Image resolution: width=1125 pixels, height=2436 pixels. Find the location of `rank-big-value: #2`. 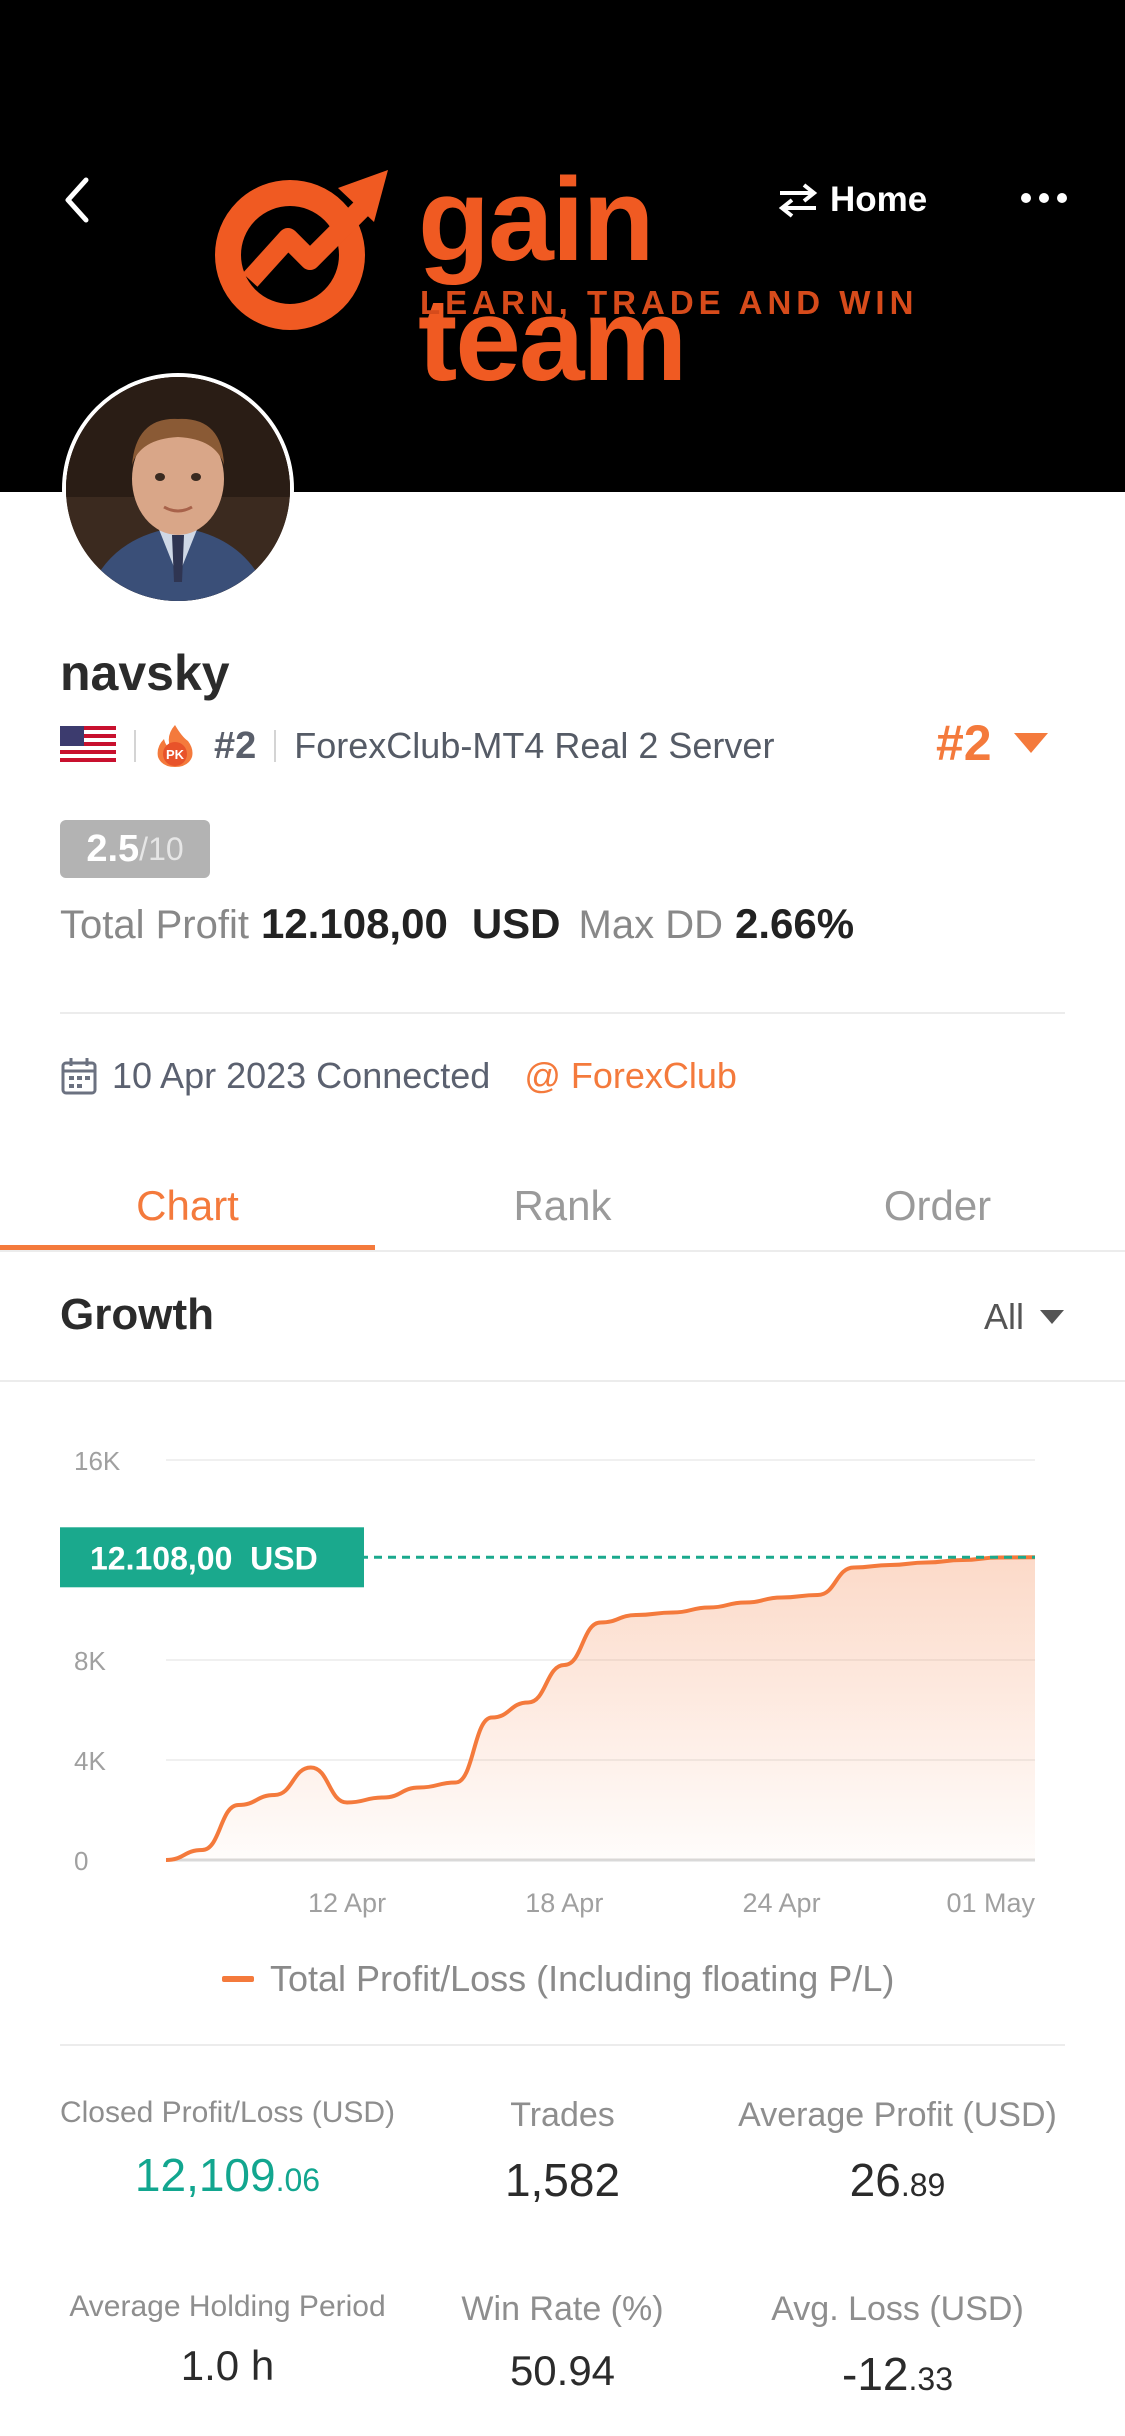

rank-big-value: #2 is located at coordinates (964, 743).